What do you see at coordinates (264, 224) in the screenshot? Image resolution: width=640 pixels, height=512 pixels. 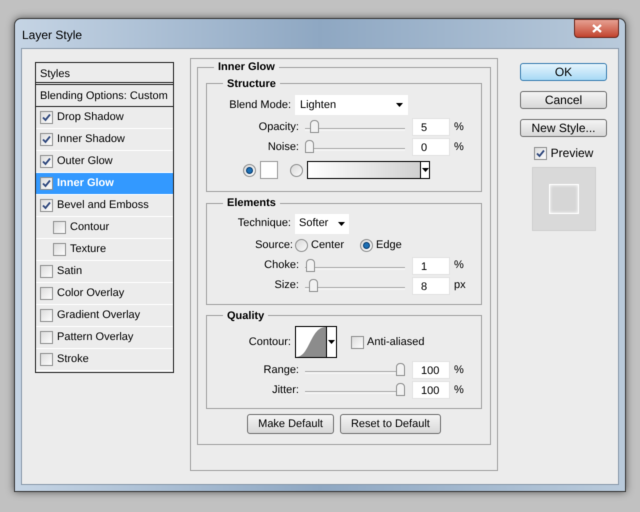 I see `field-label: Technique:` at bounding box center [264, 224].